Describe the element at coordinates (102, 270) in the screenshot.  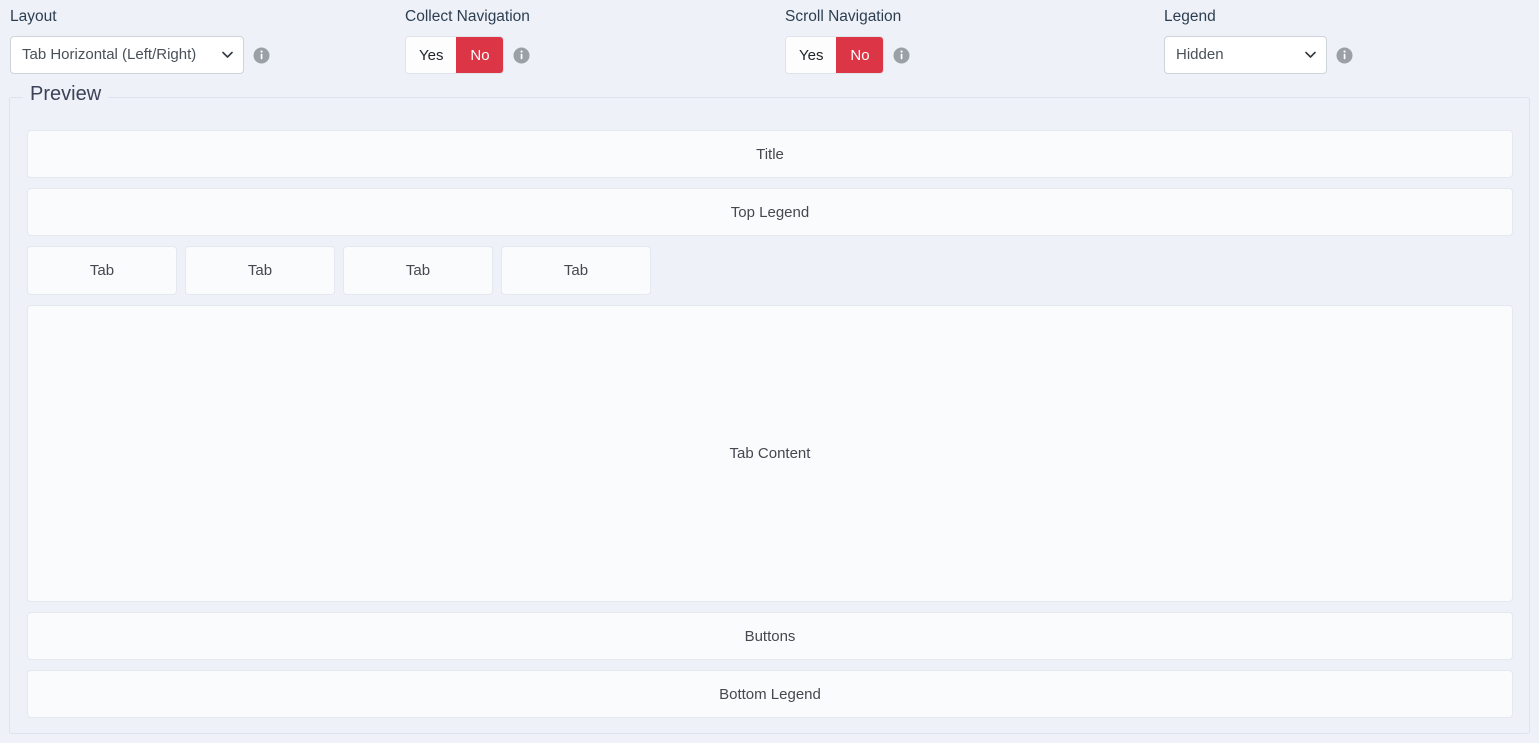
I see `preview-tab-1: Tab` at that location.